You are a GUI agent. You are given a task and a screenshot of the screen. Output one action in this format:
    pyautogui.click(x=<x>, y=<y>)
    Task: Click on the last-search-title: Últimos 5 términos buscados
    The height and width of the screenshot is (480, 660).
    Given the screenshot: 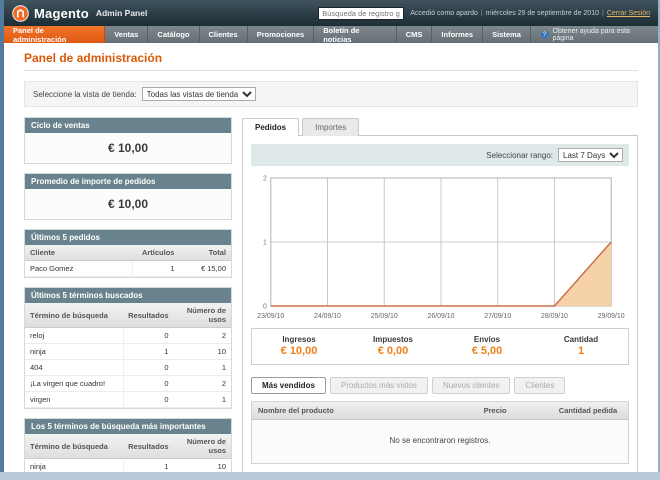 What is the action you would take?
    pyautogui.click(x=128, y=295)
    